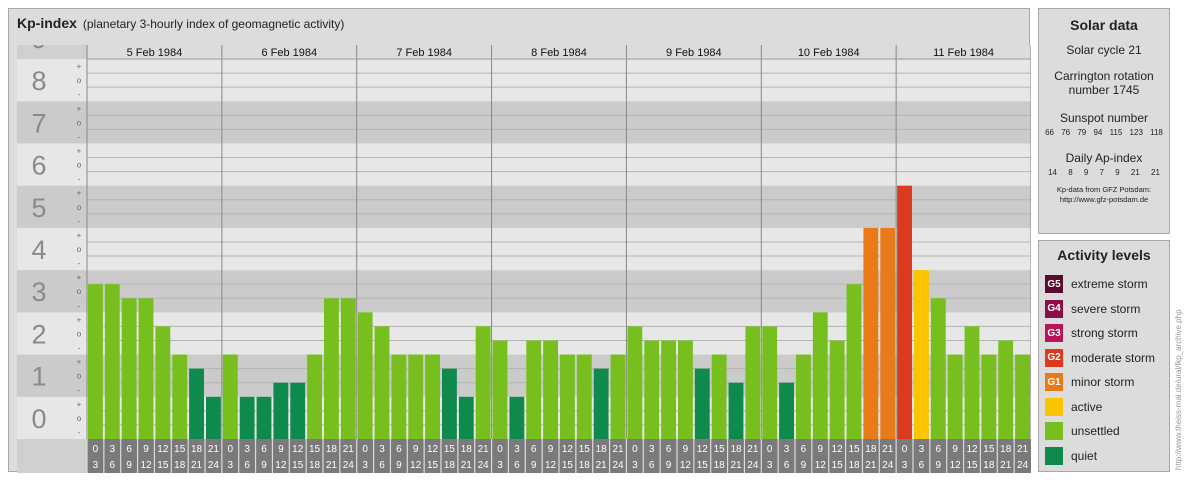 This screenshot has width=1184, height=480. I want to click on solar-data-title: Solar data, so click(1104, 25).